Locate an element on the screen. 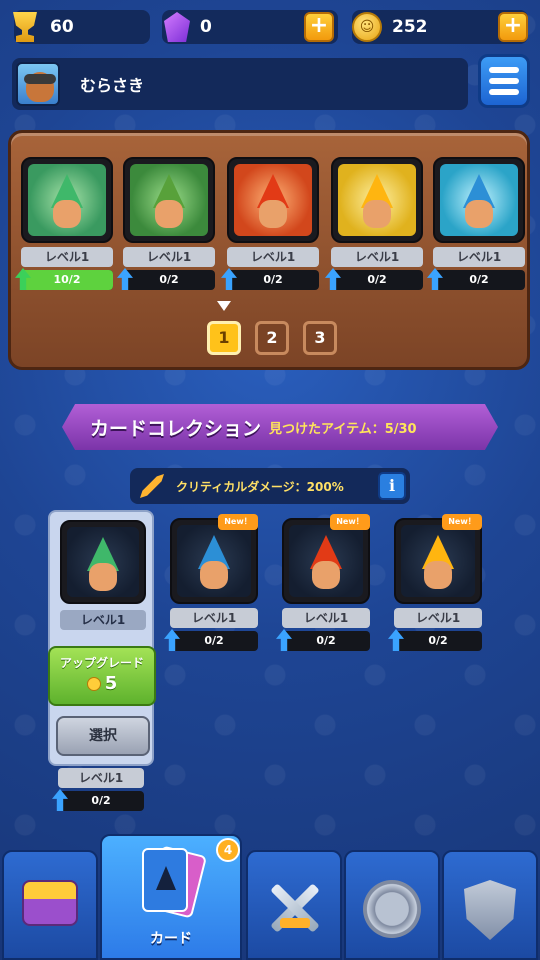 Image resolution: width=540 pixels, height=960 pixels. selected-card is located at coordinates (103, 562).